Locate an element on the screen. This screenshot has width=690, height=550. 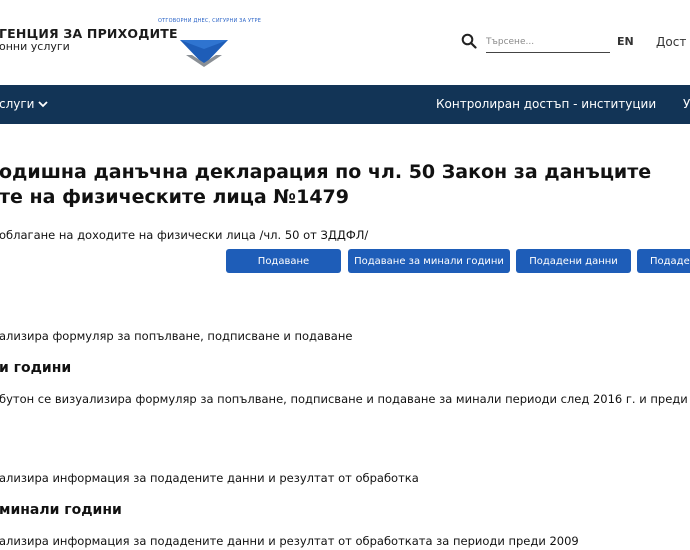
section-past-years-heading: и години is located at coordinates (36, 368).